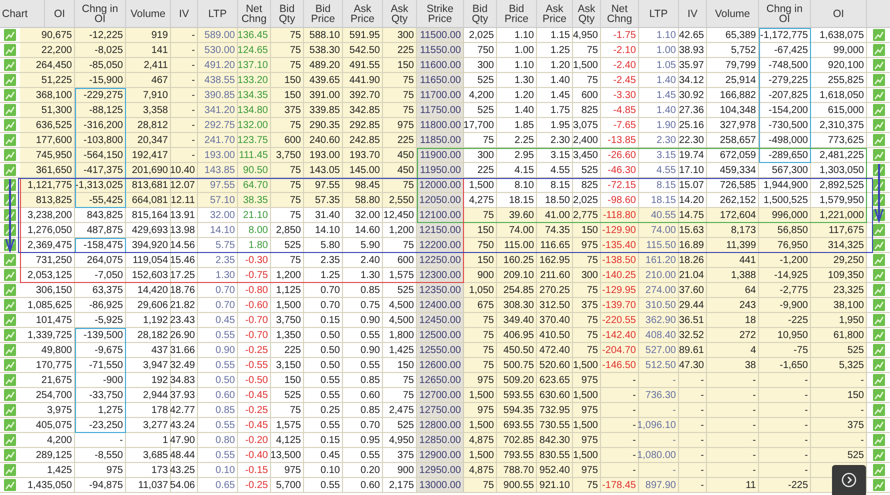  What do you see at coordinates (785, 13) in the screenshot?
I see `column-header: Chng in OI` at bounding box center [785, 13].